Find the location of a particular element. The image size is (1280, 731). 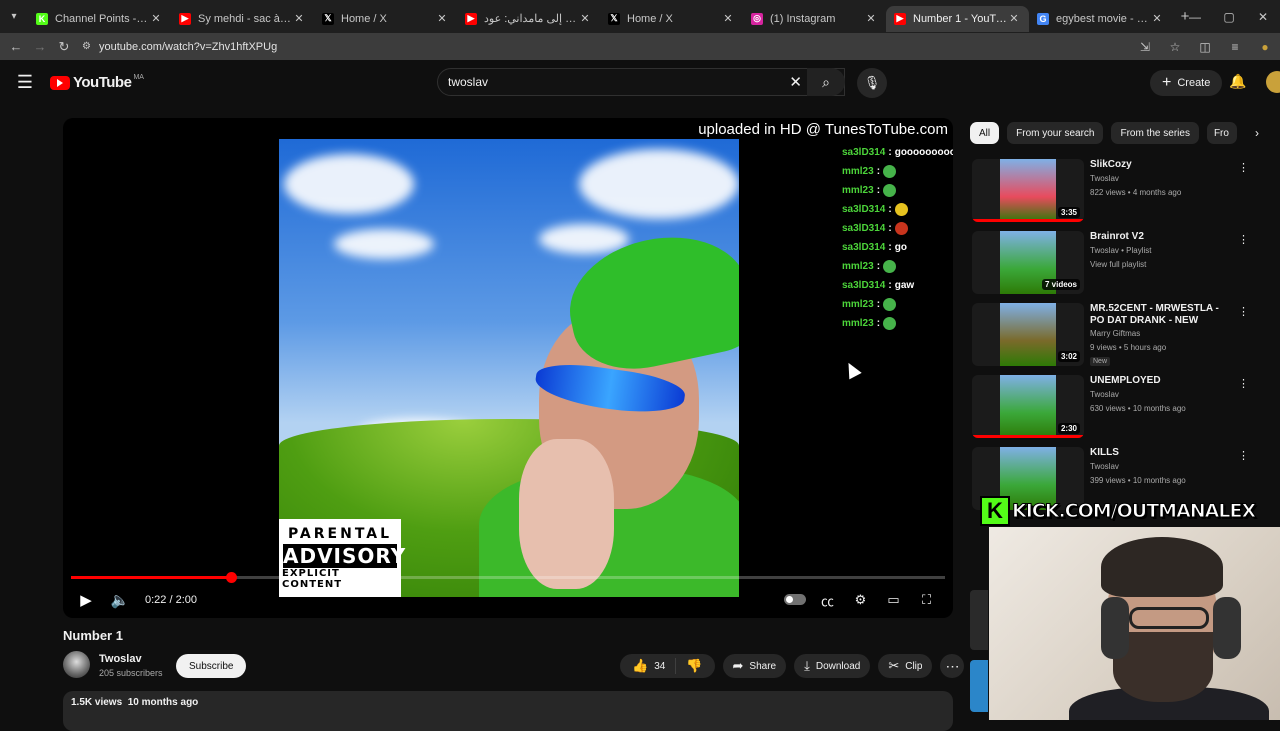

search-input: twoslav ✕ is located at coordinates (641, 82).